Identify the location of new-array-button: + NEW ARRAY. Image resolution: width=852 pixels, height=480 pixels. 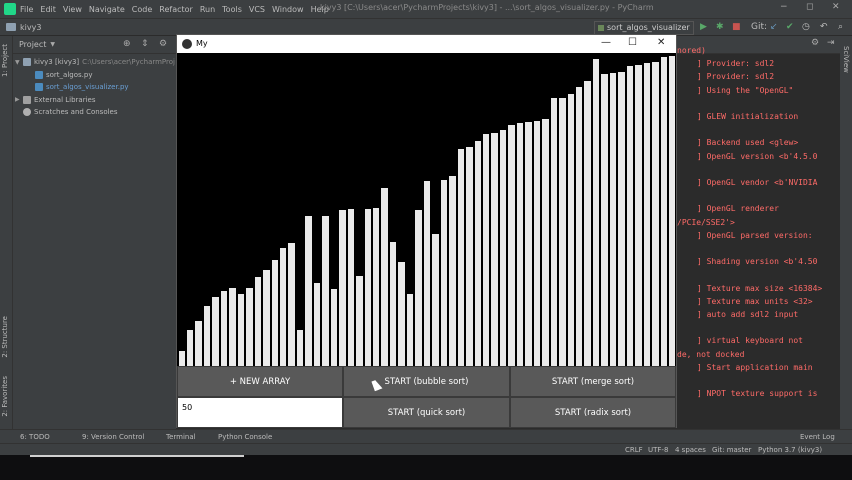
(260, 381).